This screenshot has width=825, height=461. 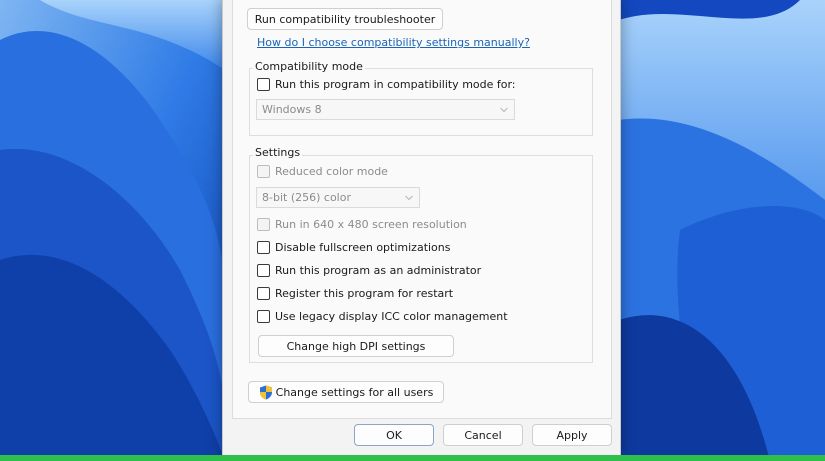 What do you see at coordinates (263, 171) in the screenshot?
I see `reduced-color-checkbox-box` at bounding box center [263, 171].